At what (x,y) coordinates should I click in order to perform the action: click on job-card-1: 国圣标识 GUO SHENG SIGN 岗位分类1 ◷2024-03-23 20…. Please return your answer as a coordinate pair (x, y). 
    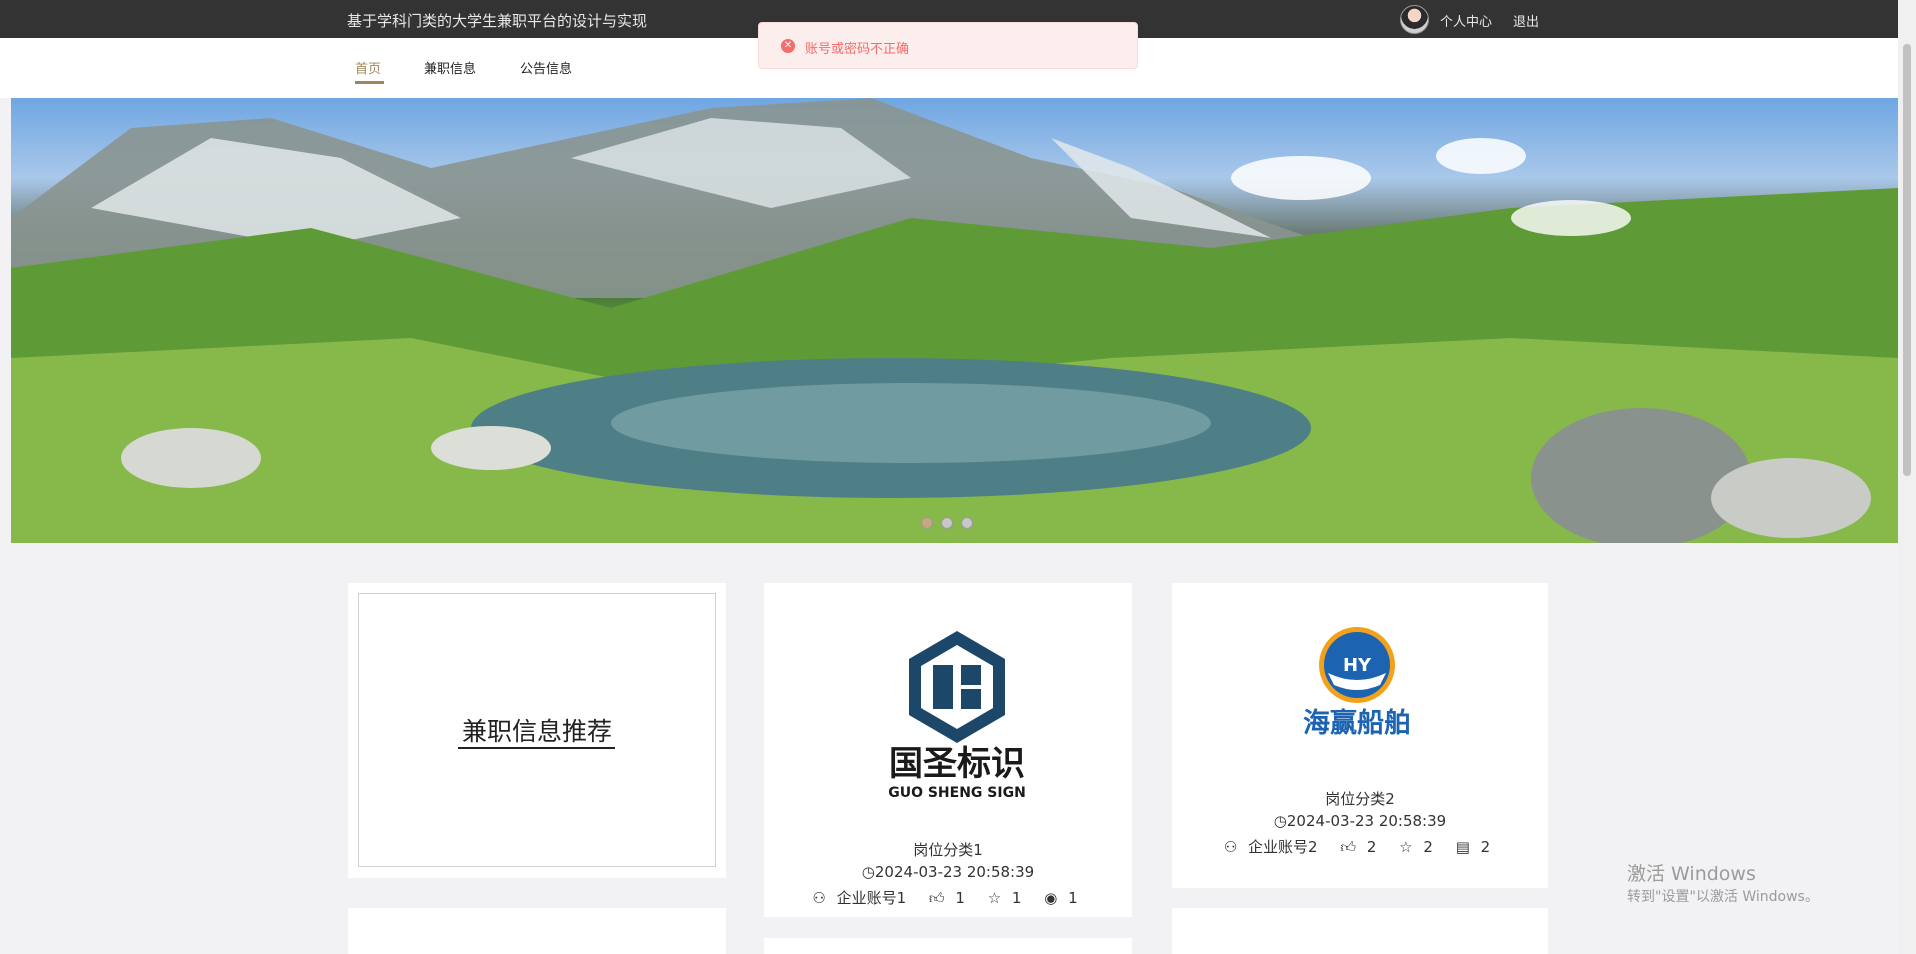
    Looking at the image, I should click on (948, 750).